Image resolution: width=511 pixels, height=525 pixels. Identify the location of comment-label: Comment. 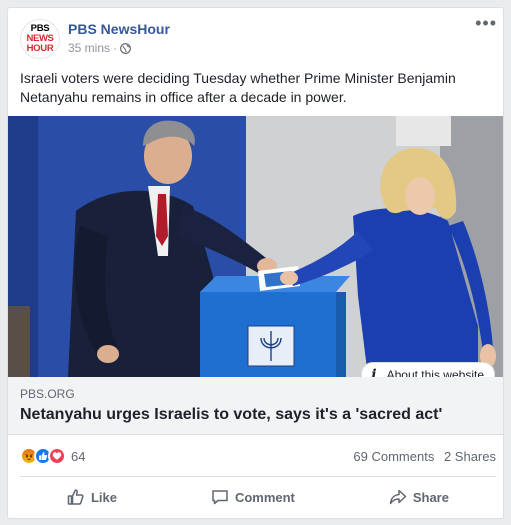
(264, 497).